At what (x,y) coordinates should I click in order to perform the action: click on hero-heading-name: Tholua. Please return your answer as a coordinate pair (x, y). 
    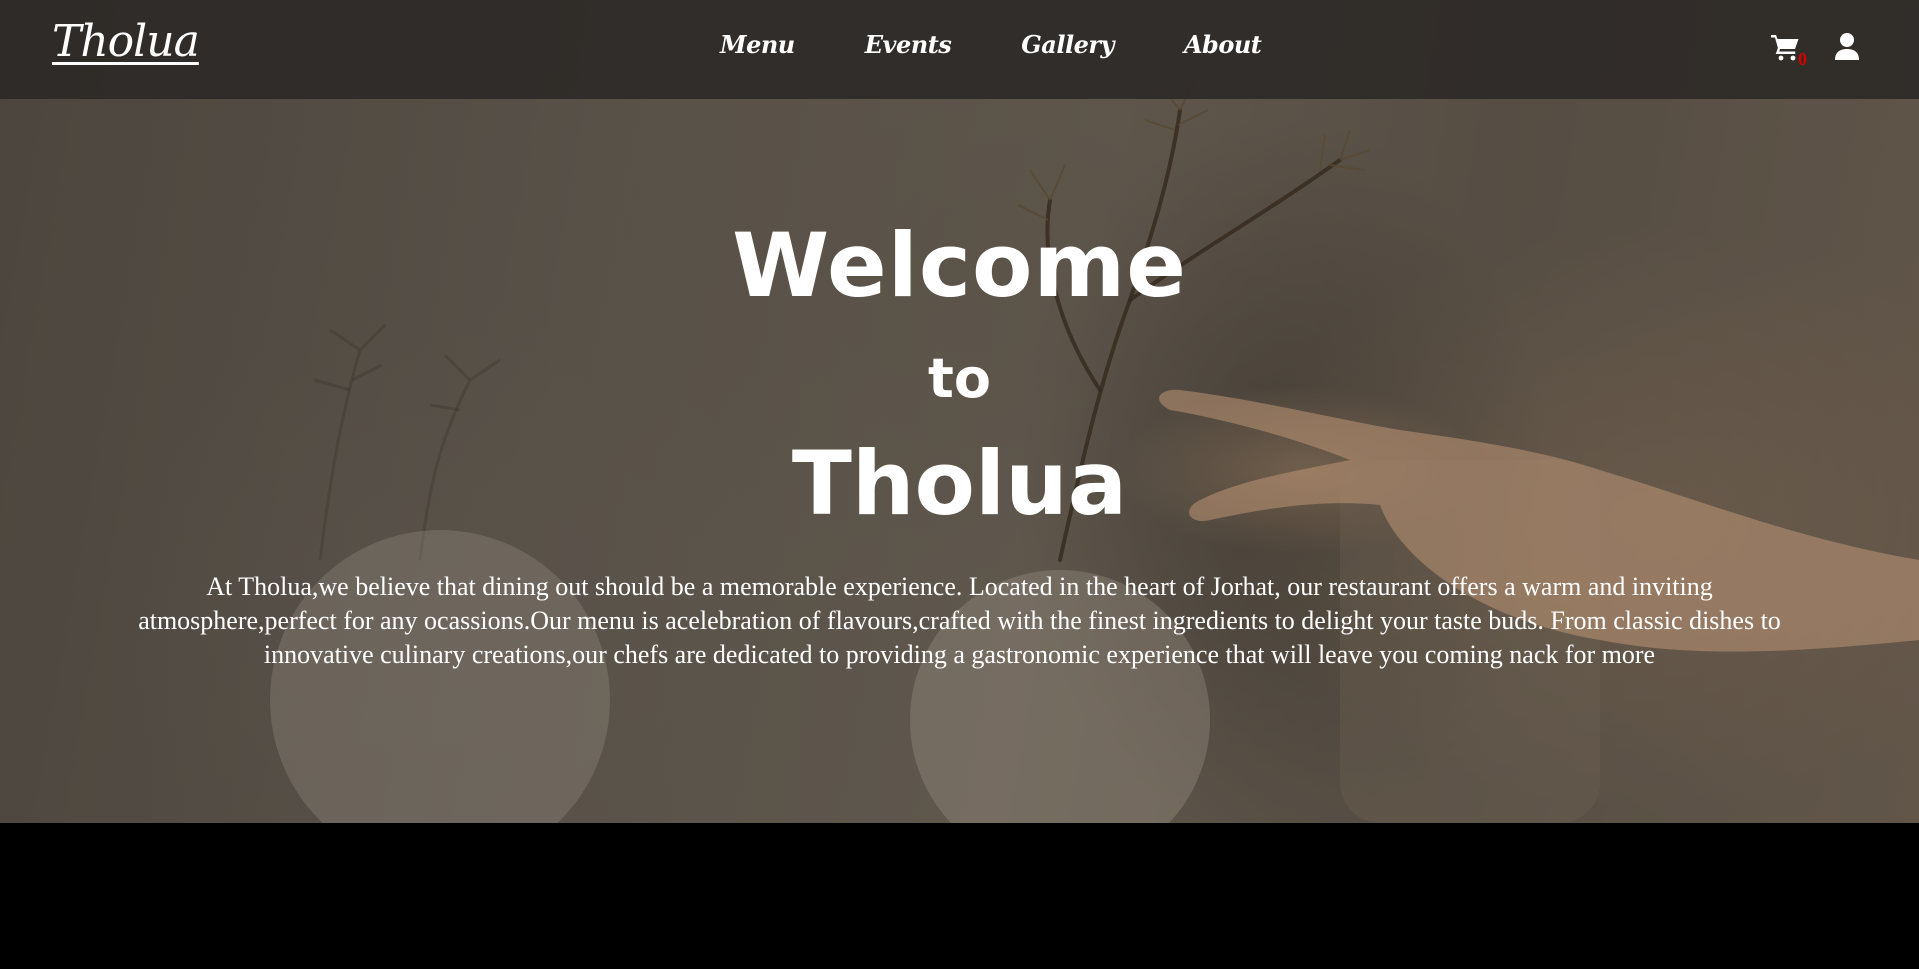
    Looking at the image, I should click on (959, 483).